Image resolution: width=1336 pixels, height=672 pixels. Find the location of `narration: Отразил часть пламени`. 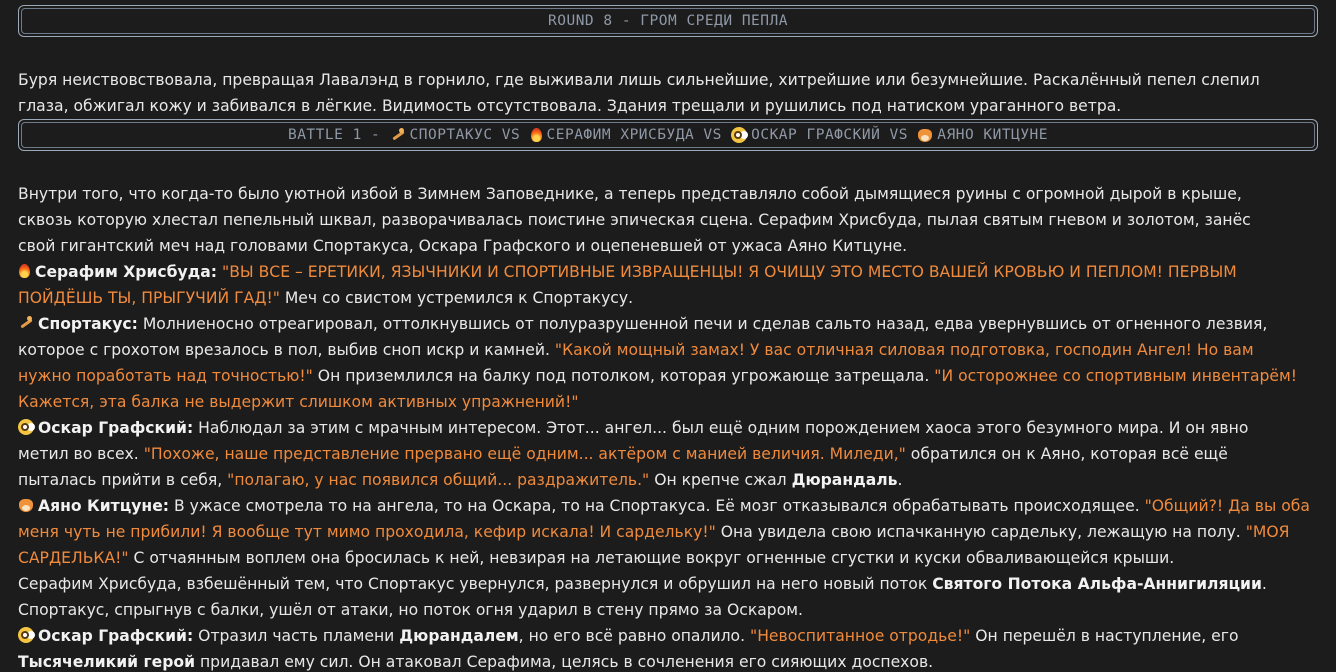

narration: Отразил часть пламени is located at coordinates (296, 636).